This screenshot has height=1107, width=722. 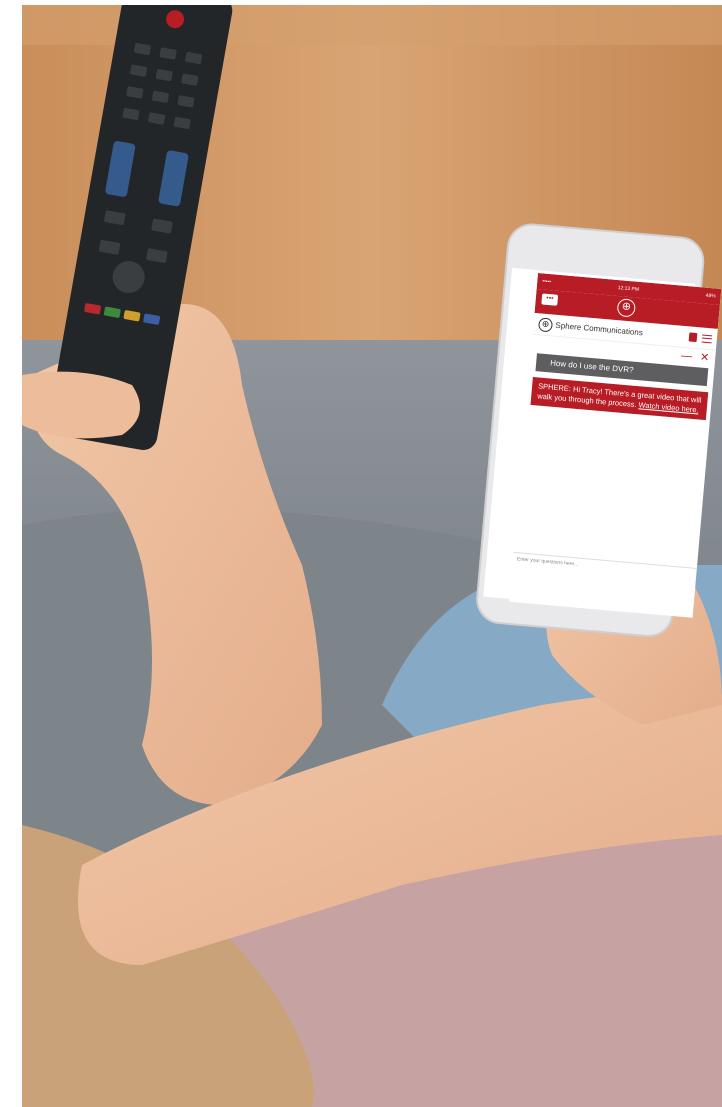 What do you see at coordinates (550, 299) in the screenshot?
I see `chat-bubble-icon: •••` at bounding box center [550, 299].